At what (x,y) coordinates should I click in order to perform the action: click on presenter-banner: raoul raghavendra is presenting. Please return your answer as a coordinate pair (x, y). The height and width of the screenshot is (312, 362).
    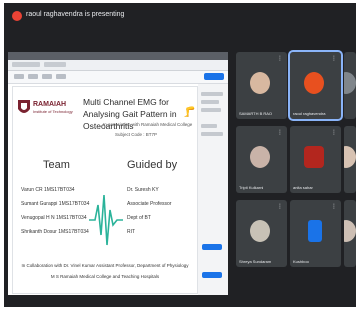
    Looking at the image, I should click on (75, 14).